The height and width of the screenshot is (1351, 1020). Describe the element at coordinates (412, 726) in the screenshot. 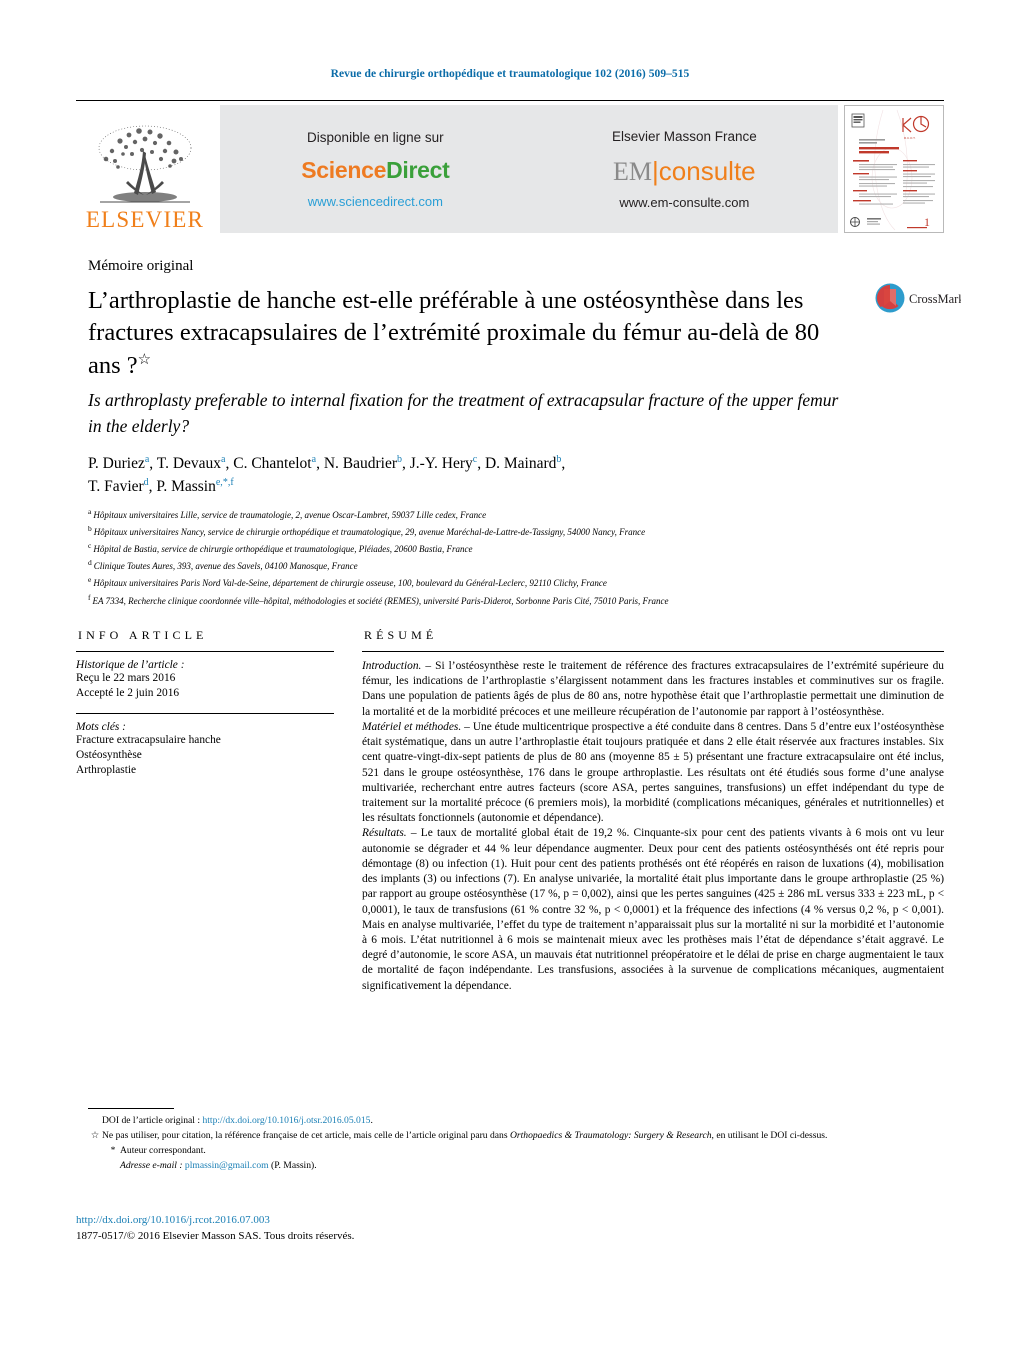

I see `abstract-section-label: Matériel et méthodes.` at that location.